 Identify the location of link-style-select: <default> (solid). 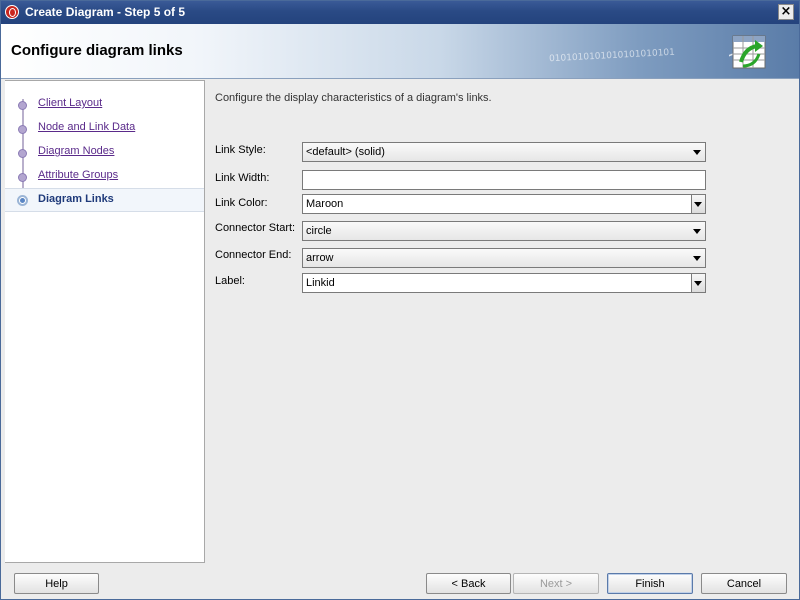
(504, 152).